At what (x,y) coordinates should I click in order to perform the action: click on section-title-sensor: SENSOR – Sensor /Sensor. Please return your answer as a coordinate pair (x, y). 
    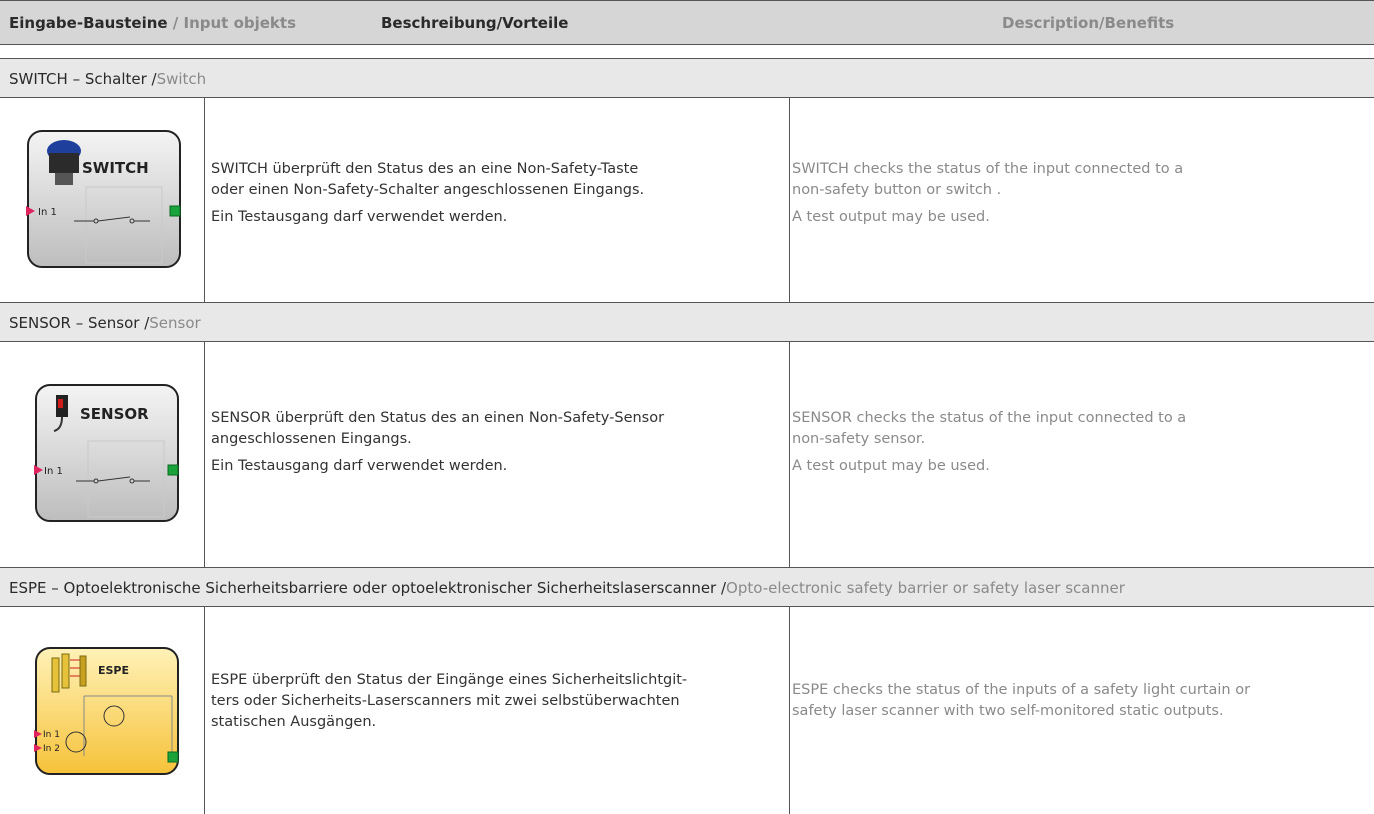
    Looking at the image, I should click on (687, 322).